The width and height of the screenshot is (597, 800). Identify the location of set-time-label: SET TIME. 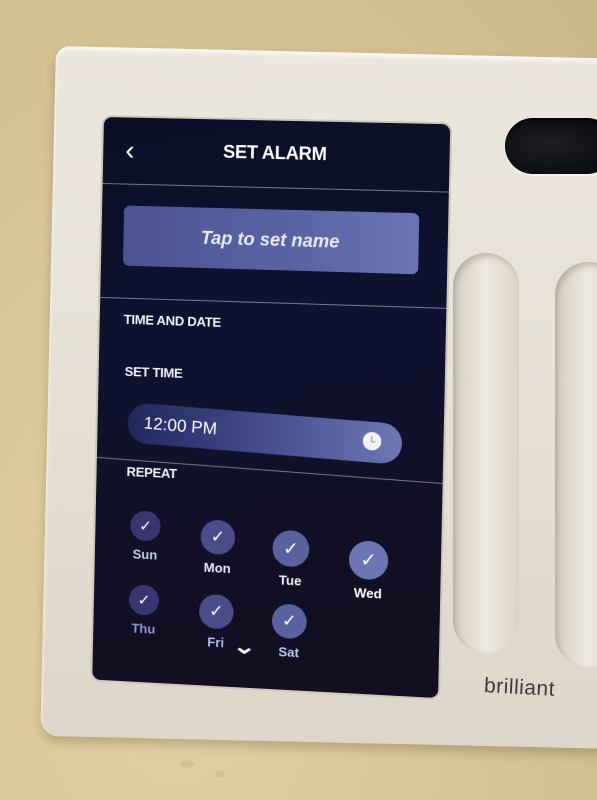
(153, 372).